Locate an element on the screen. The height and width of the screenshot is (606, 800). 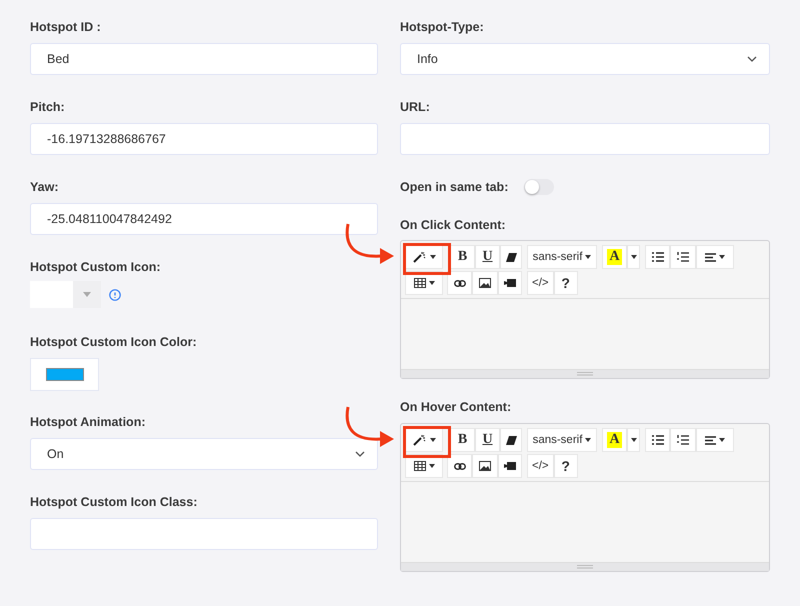
field-label: On Click Content: is located at coordinates (453, 225).